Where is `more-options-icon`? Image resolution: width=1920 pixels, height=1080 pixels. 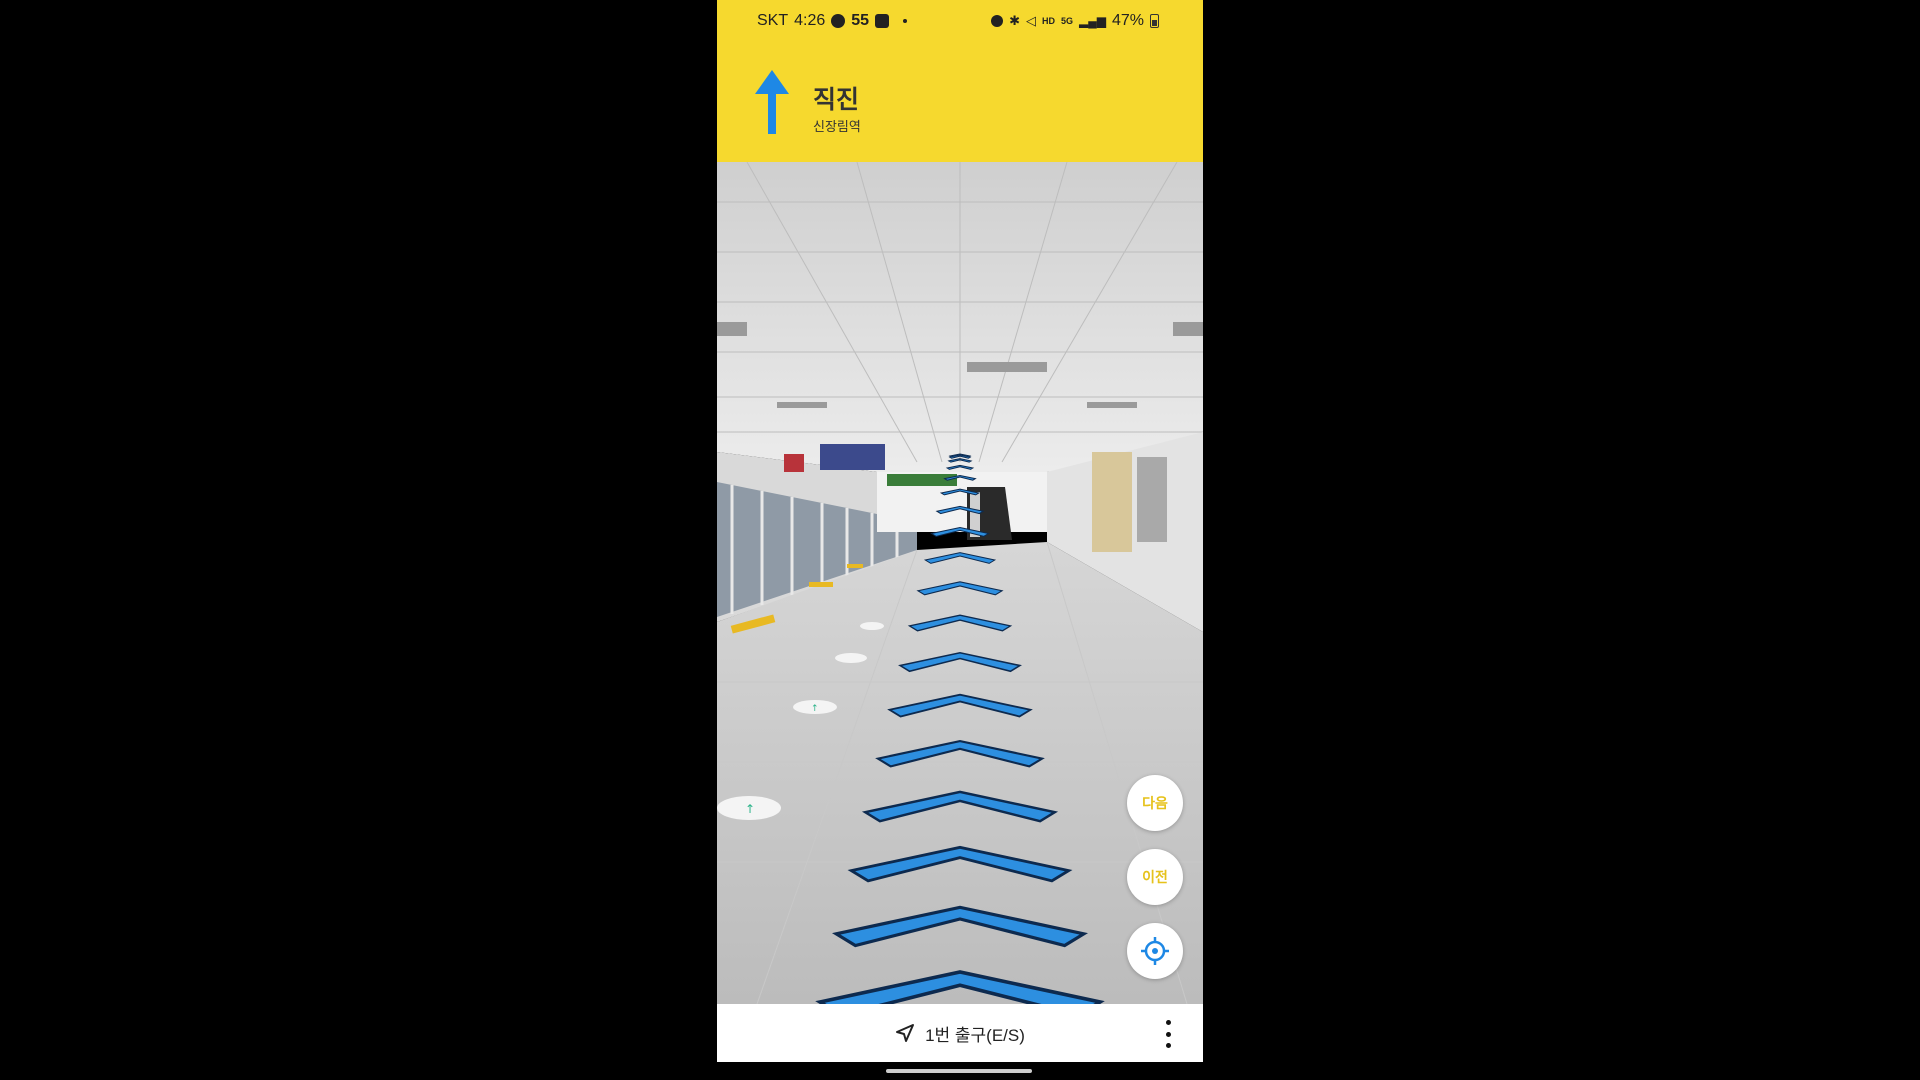
more-options-icon is located at coordinates (1168, 1034).